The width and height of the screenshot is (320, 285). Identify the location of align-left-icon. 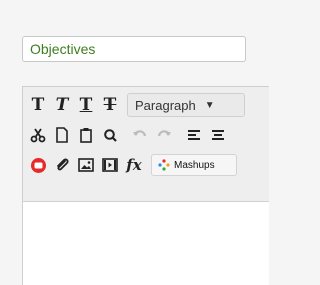
(194, 135).